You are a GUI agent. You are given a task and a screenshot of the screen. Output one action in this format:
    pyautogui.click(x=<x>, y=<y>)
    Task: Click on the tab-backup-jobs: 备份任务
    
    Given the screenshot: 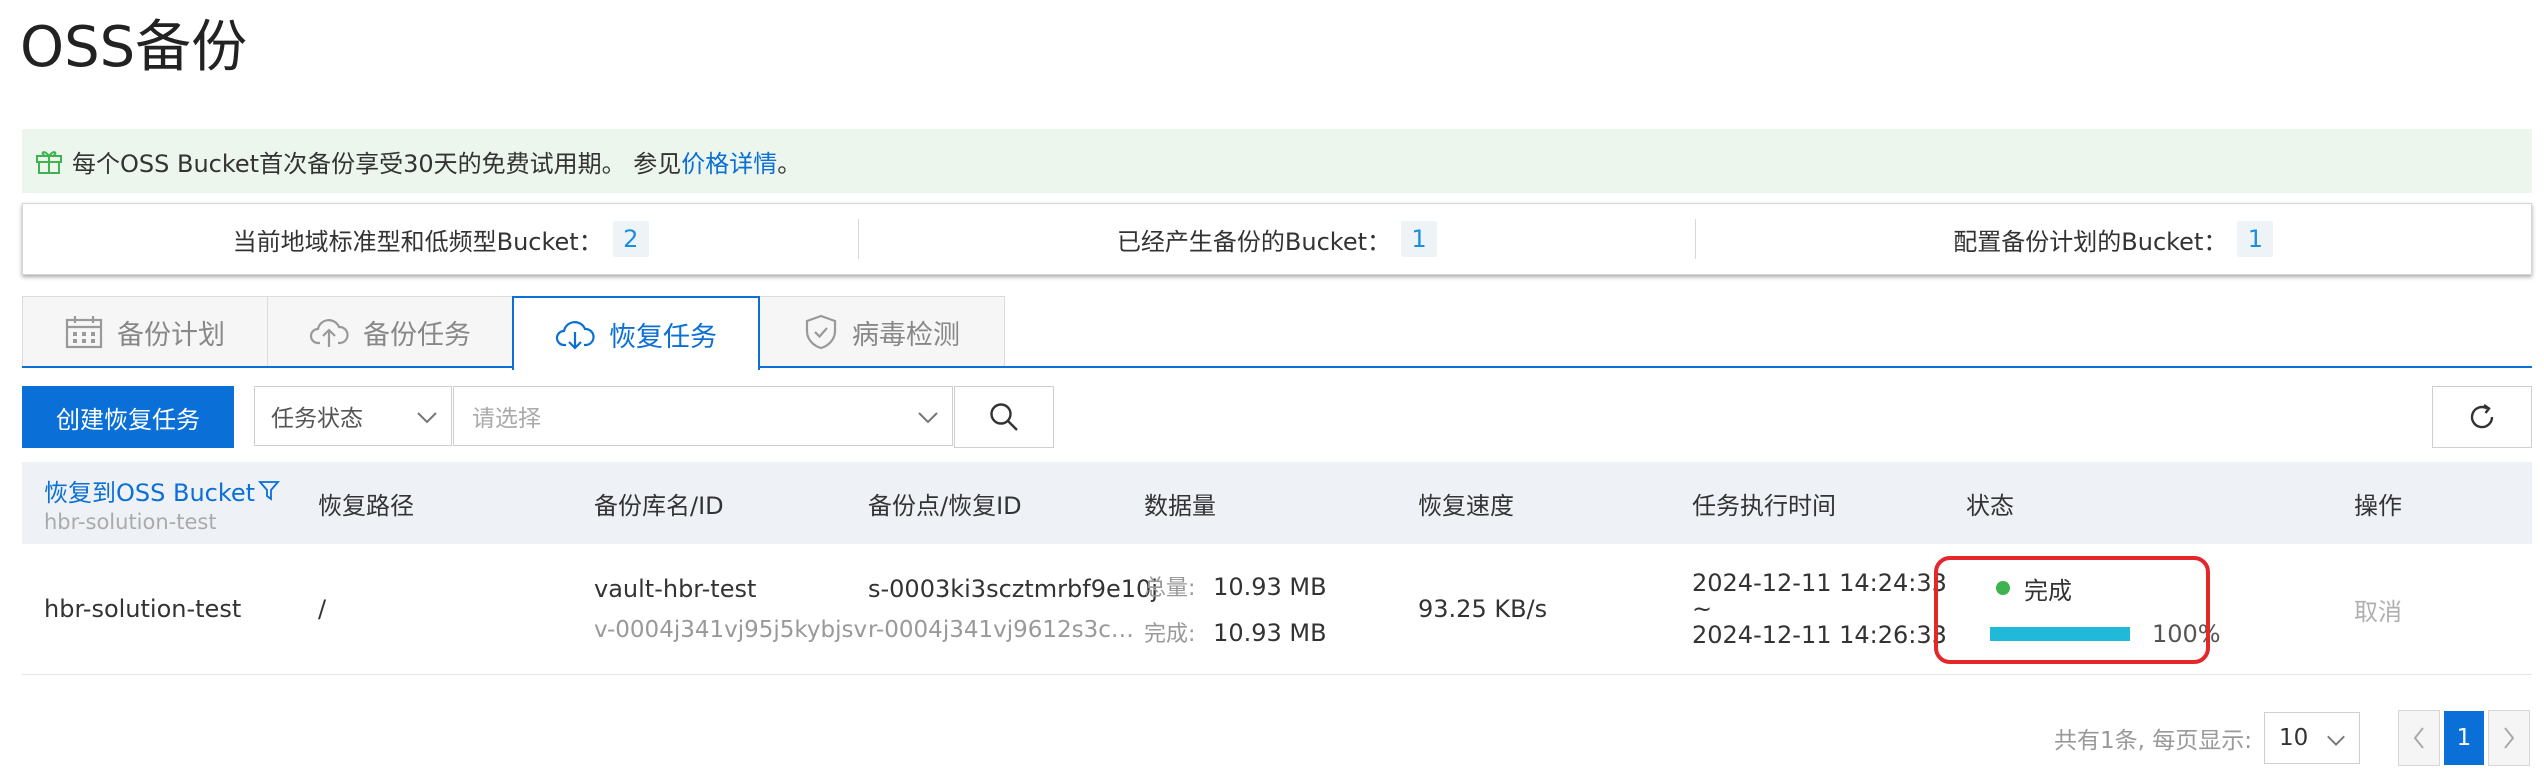 What is the action you would take?
    pyautogui.click(x=390, y=331)
    